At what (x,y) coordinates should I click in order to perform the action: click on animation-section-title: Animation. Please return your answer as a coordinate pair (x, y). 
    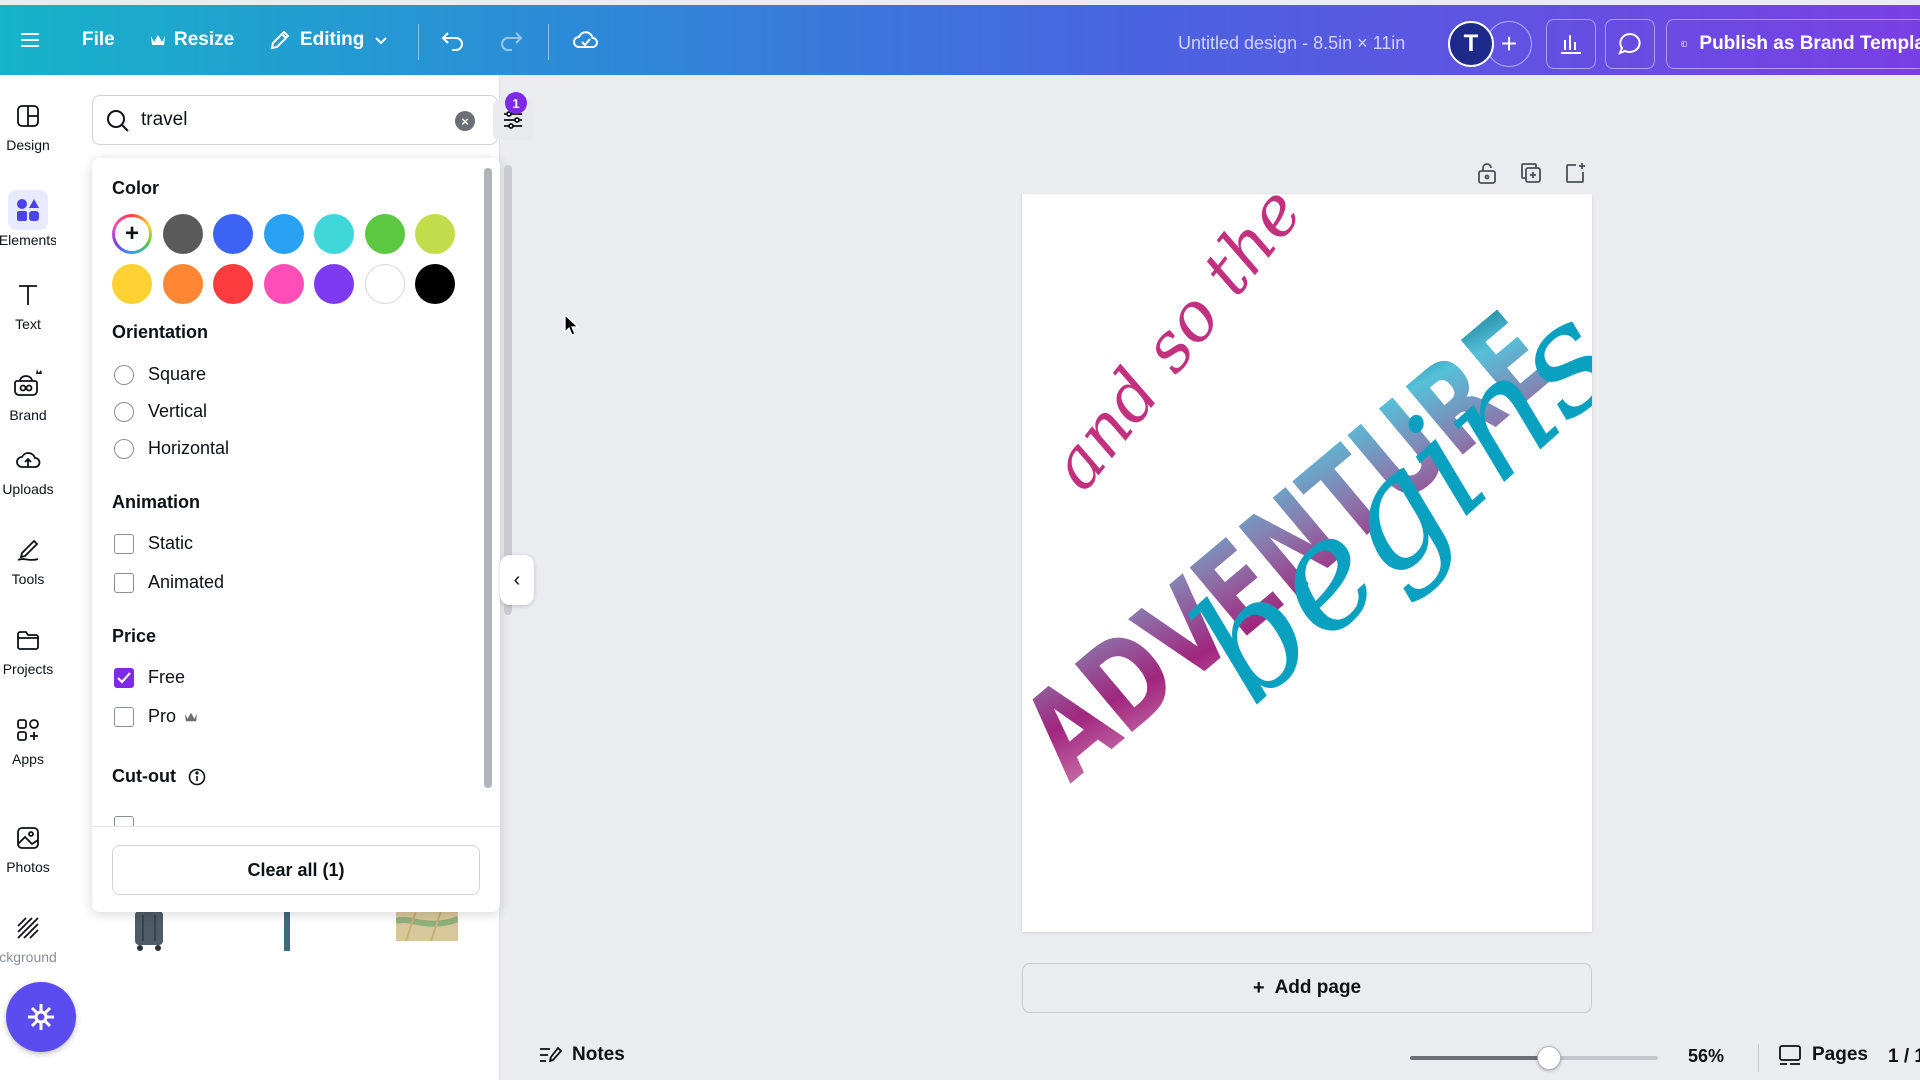
    Looking at the image, I should click on (156, 502).